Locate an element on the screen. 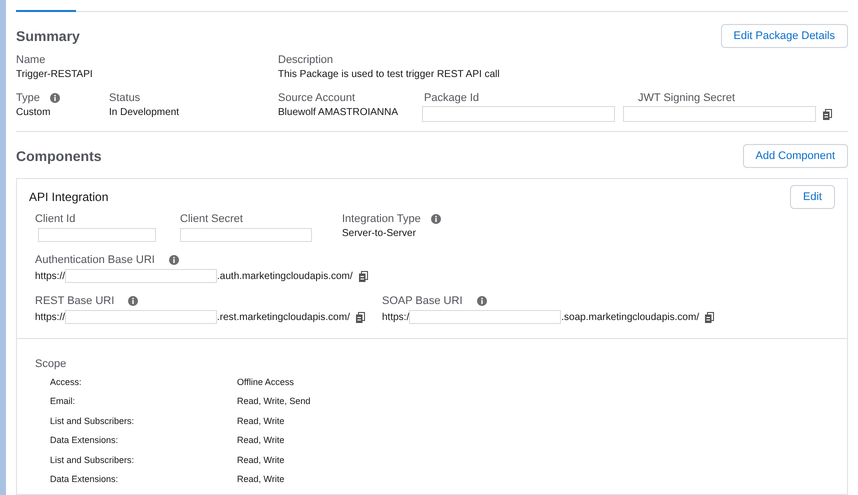 The image size is (858, 495). field-label: Integration Type is located at coordinates (381, 219).